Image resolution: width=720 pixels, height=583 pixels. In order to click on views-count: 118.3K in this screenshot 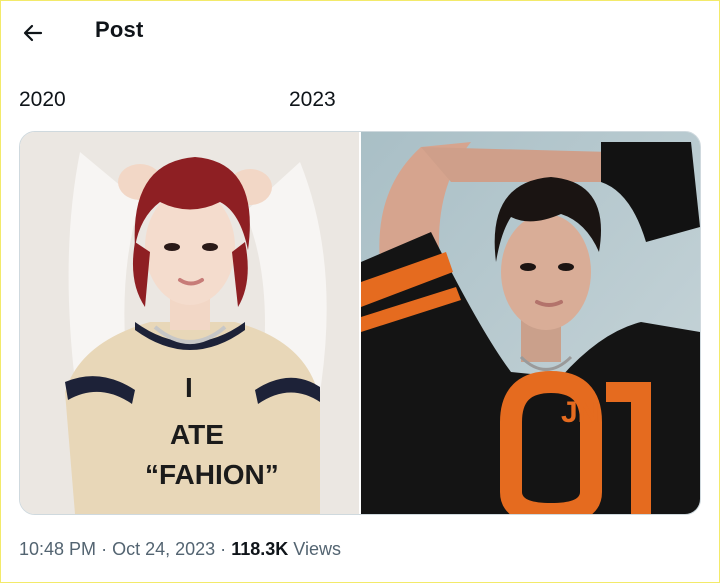, I will do `click(260, 549)`.